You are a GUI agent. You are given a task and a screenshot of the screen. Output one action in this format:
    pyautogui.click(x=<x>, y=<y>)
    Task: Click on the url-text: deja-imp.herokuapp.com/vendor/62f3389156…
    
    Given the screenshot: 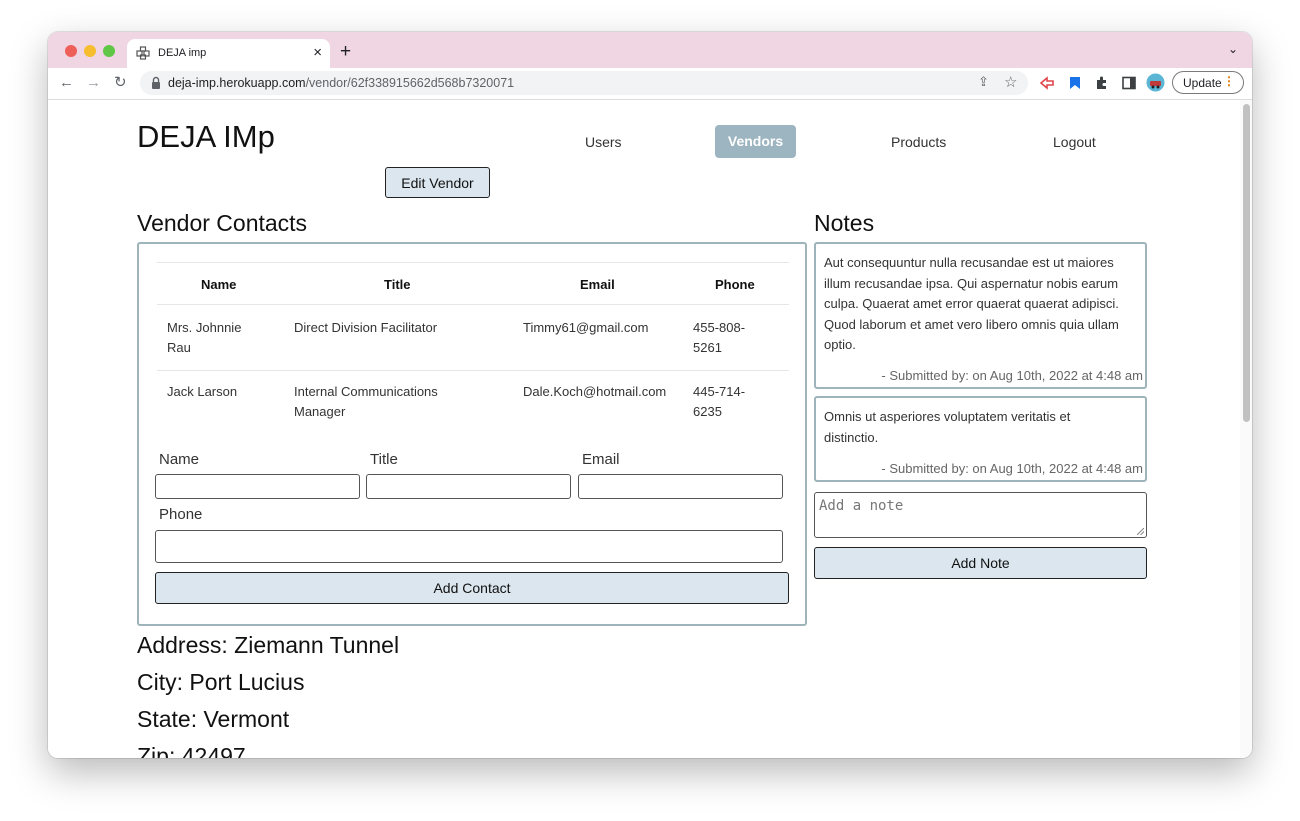 What is the action you would take?
    pyautogui.click(x=341, y=83)
    